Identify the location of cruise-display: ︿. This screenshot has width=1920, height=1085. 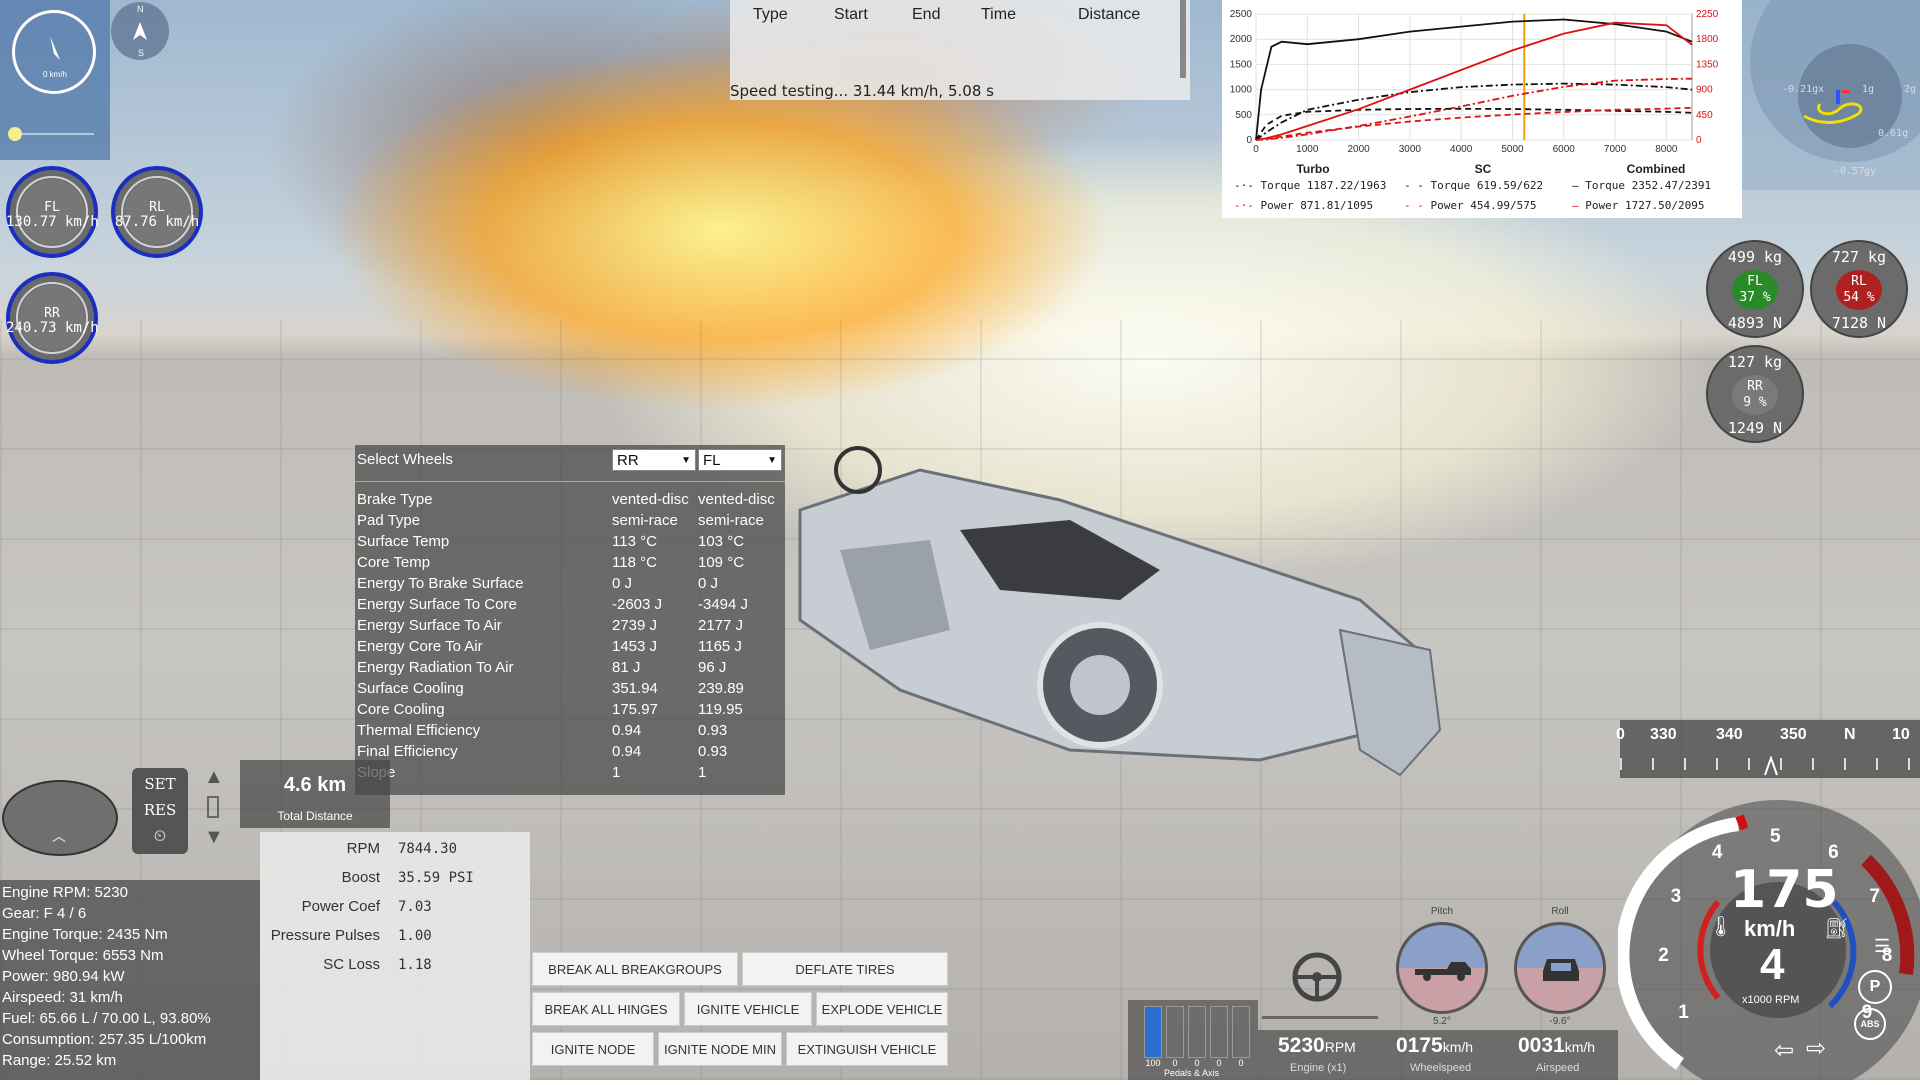
(60, 818).